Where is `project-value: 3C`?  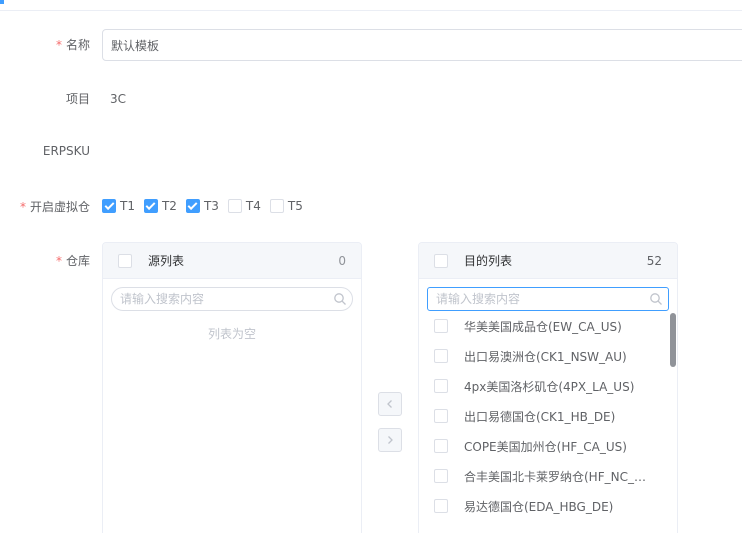
project-value: 3C is located at coordinates (118, 99).